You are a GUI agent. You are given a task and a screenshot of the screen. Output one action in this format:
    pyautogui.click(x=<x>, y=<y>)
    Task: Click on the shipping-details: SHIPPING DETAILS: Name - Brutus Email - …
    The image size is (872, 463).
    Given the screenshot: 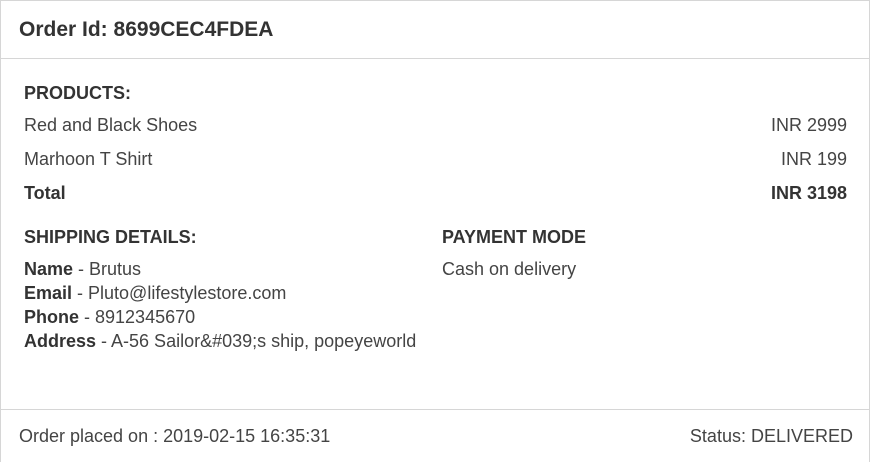 What is the action you would take?
    pyautogui.click(x=233, y=290)
    